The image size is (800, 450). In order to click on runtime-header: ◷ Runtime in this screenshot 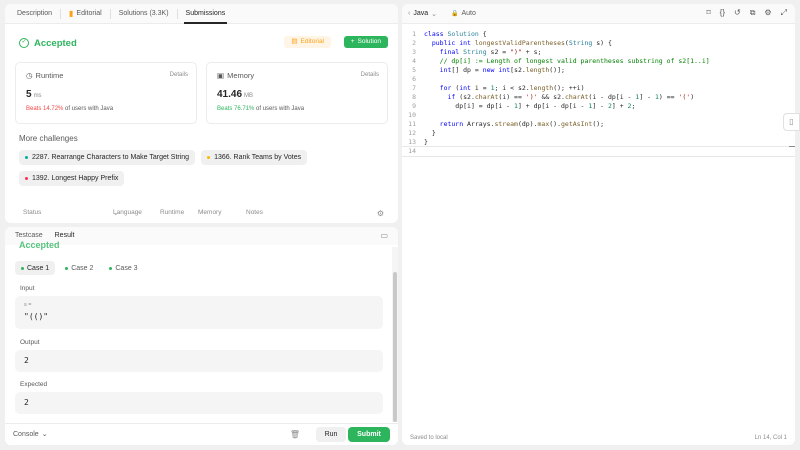, I will do `click(45, 75)`.